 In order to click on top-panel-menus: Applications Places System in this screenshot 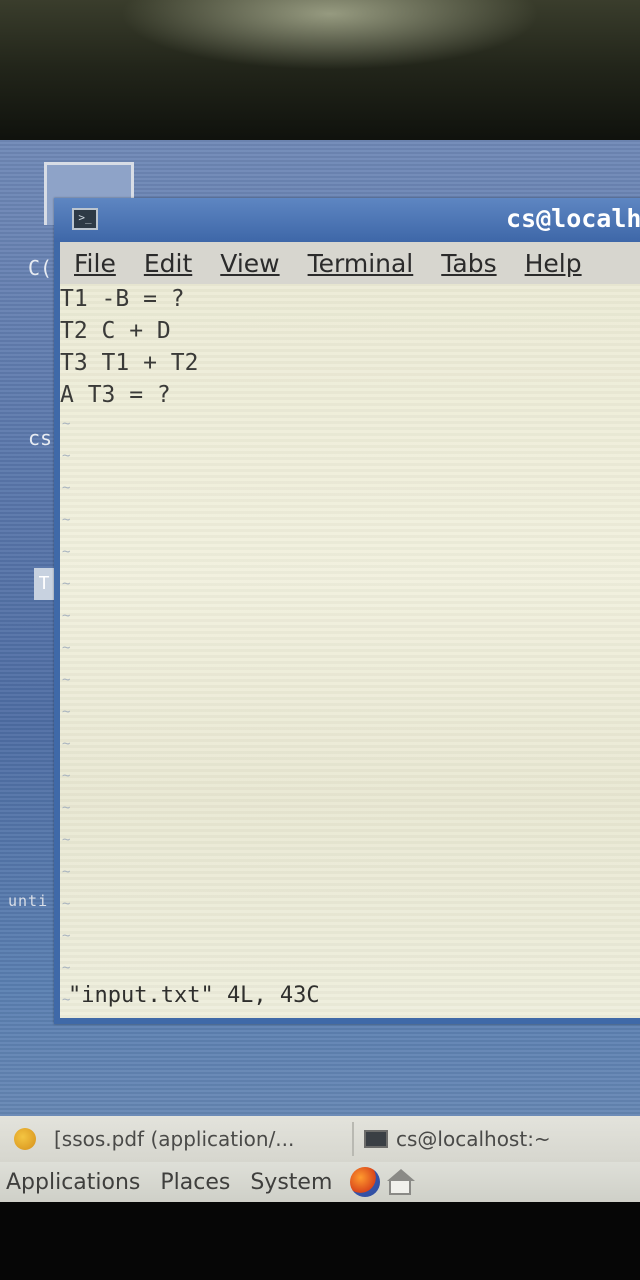, I will do `click(320, 1182)`.